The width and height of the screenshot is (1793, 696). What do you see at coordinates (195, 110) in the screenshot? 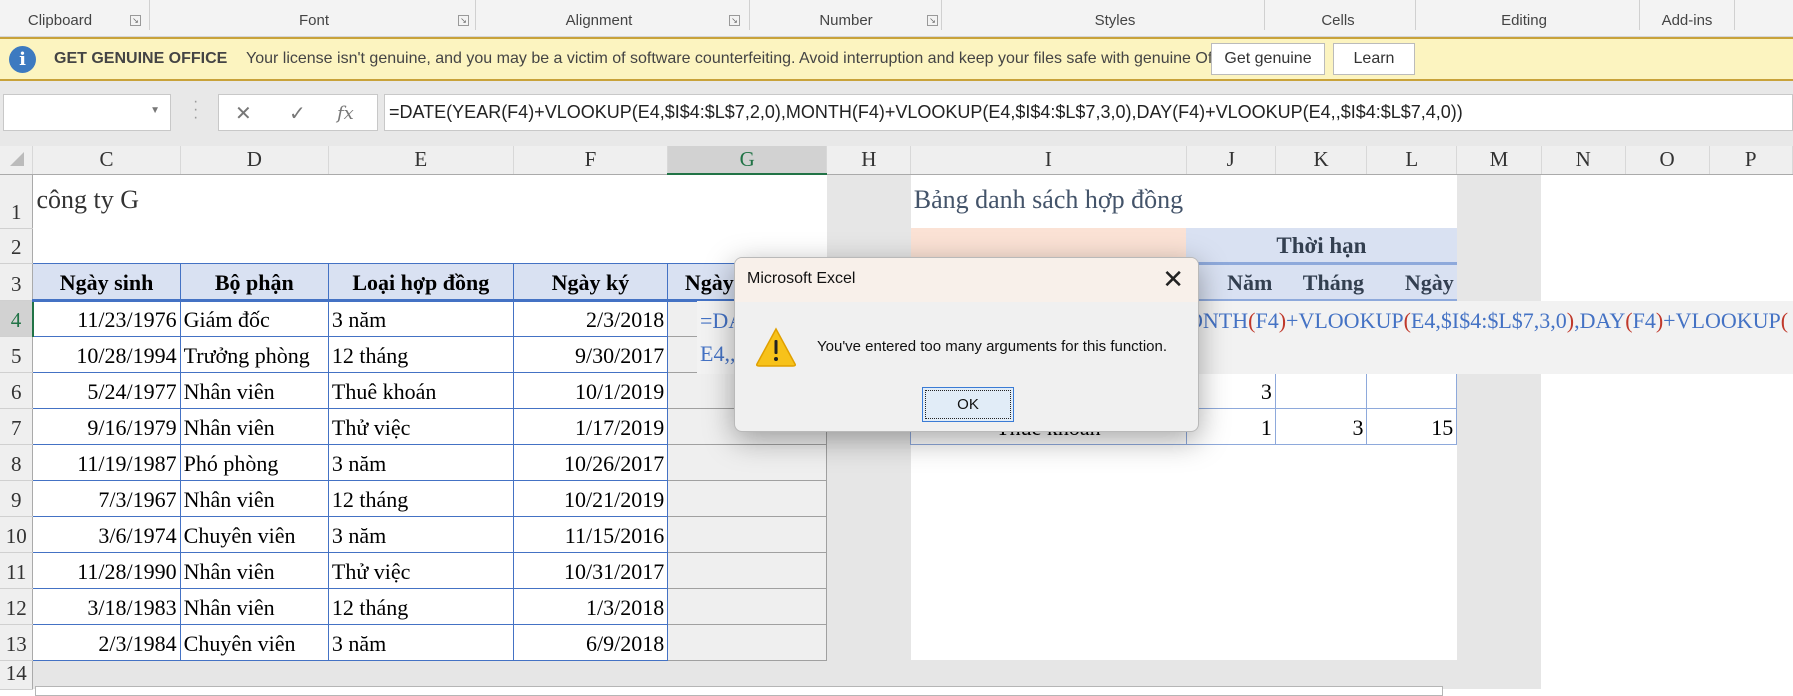
I see `drag-handle-icon: · · ·` at bounding box center [195, 110].